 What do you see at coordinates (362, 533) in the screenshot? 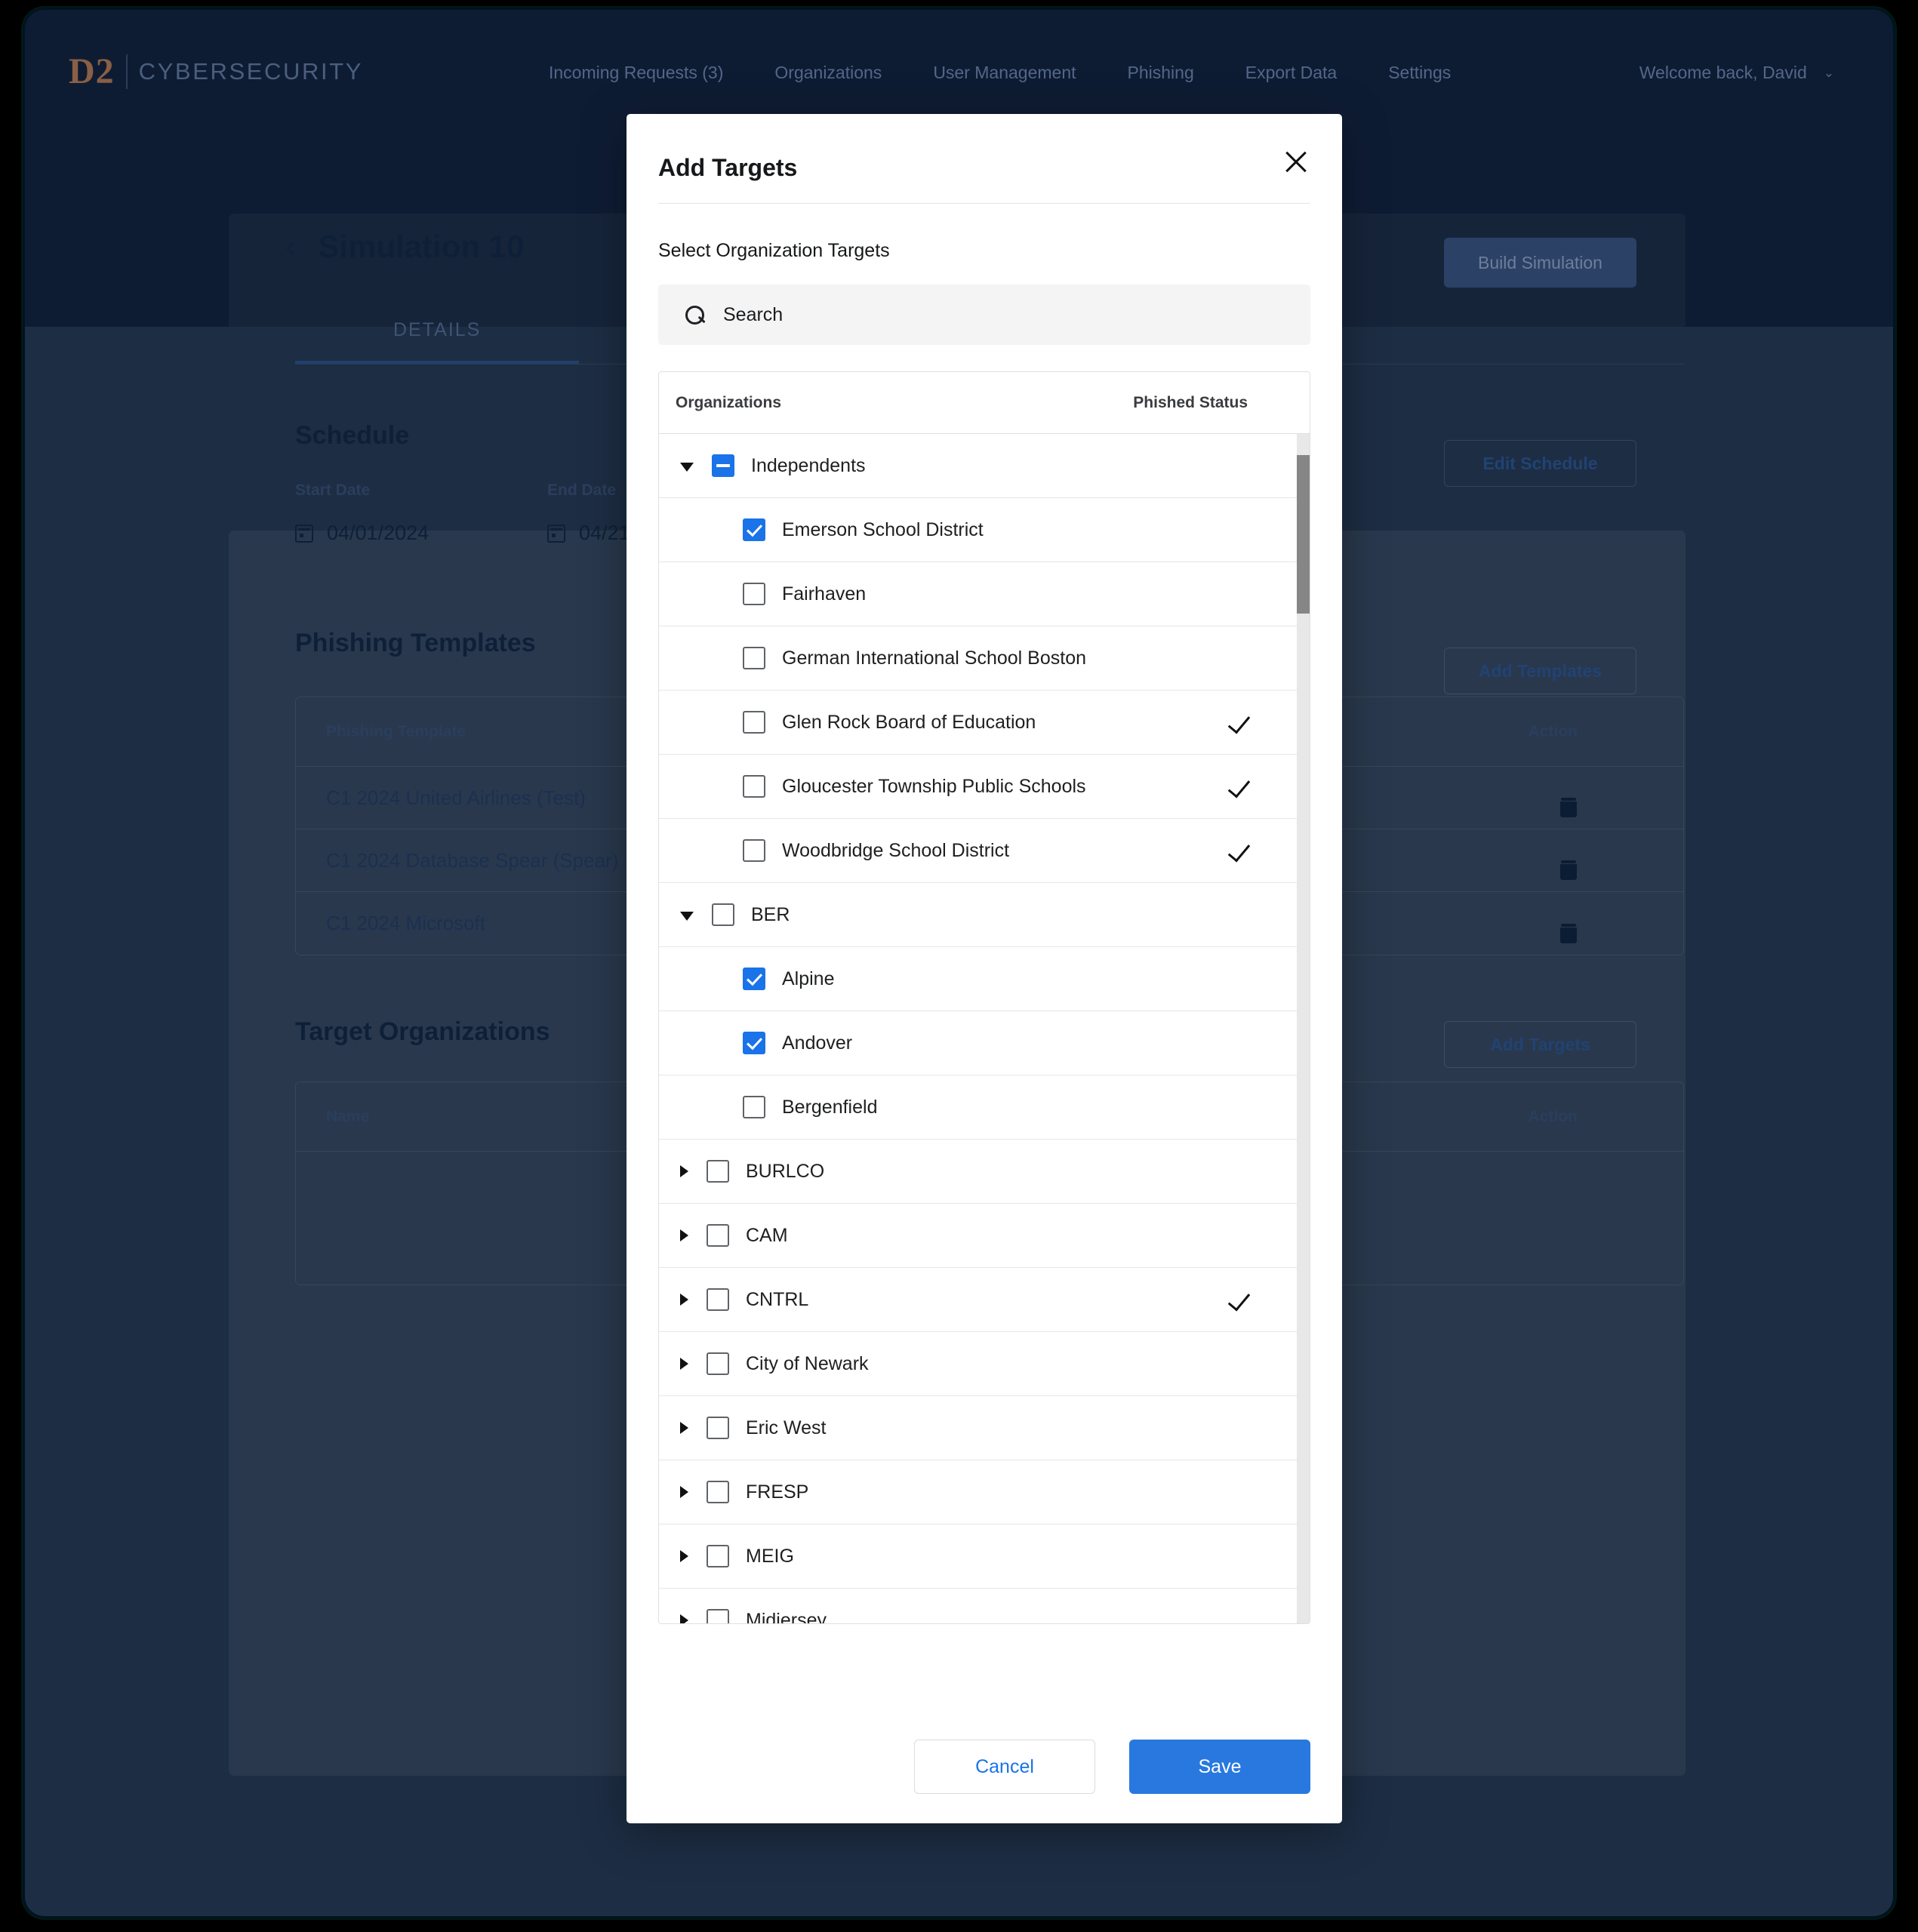
I see `start-date-value-row: 04/01/2024` at bounding box center [362, 533].